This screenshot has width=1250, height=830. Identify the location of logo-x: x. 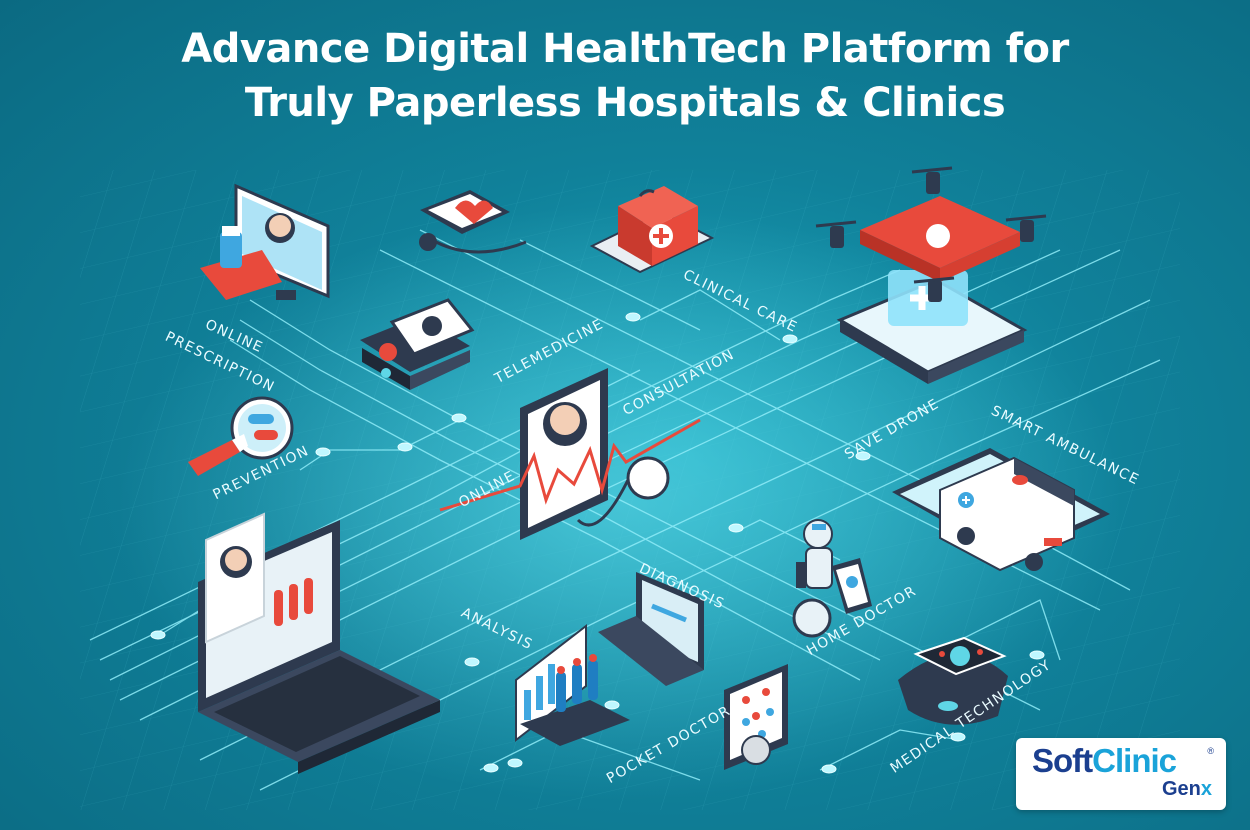
(1206, 789).